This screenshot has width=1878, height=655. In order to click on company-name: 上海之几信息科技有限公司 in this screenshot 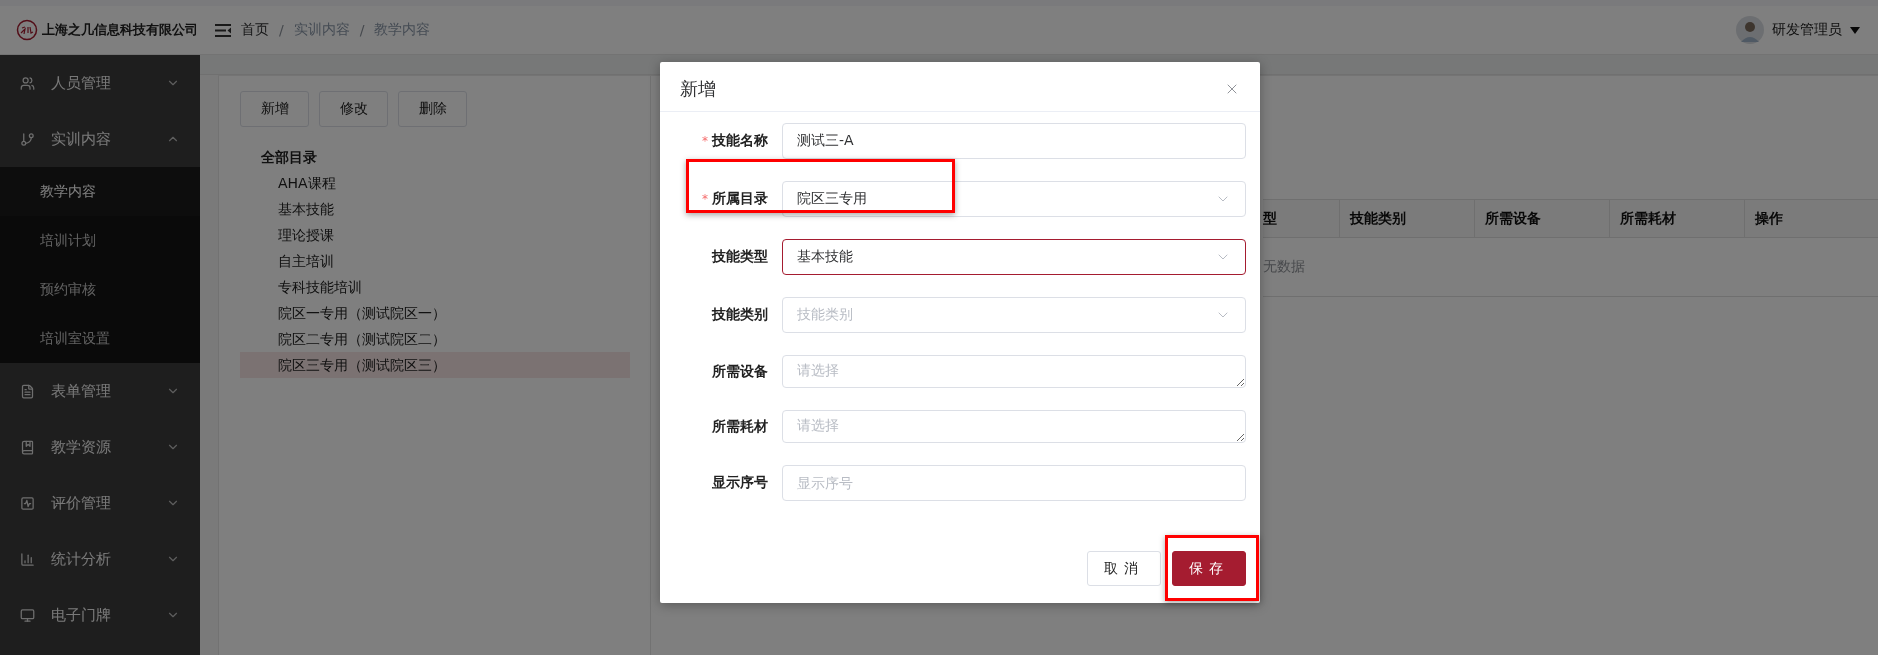, I will do `click(120, 30)`.